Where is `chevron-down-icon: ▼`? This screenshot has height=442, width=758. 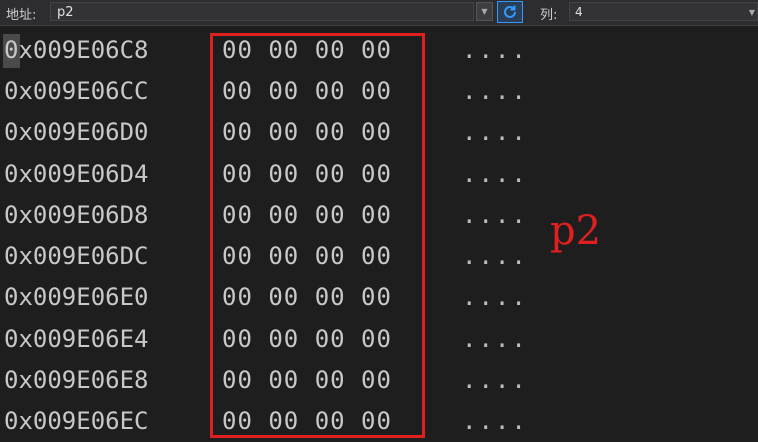
chevron-down-icon: ▼ is located at coordinates (752, 12).